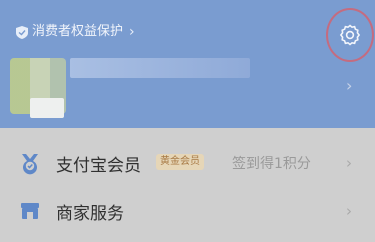  I want to click on profile-chevron-icon: ›, so click(349, 85).